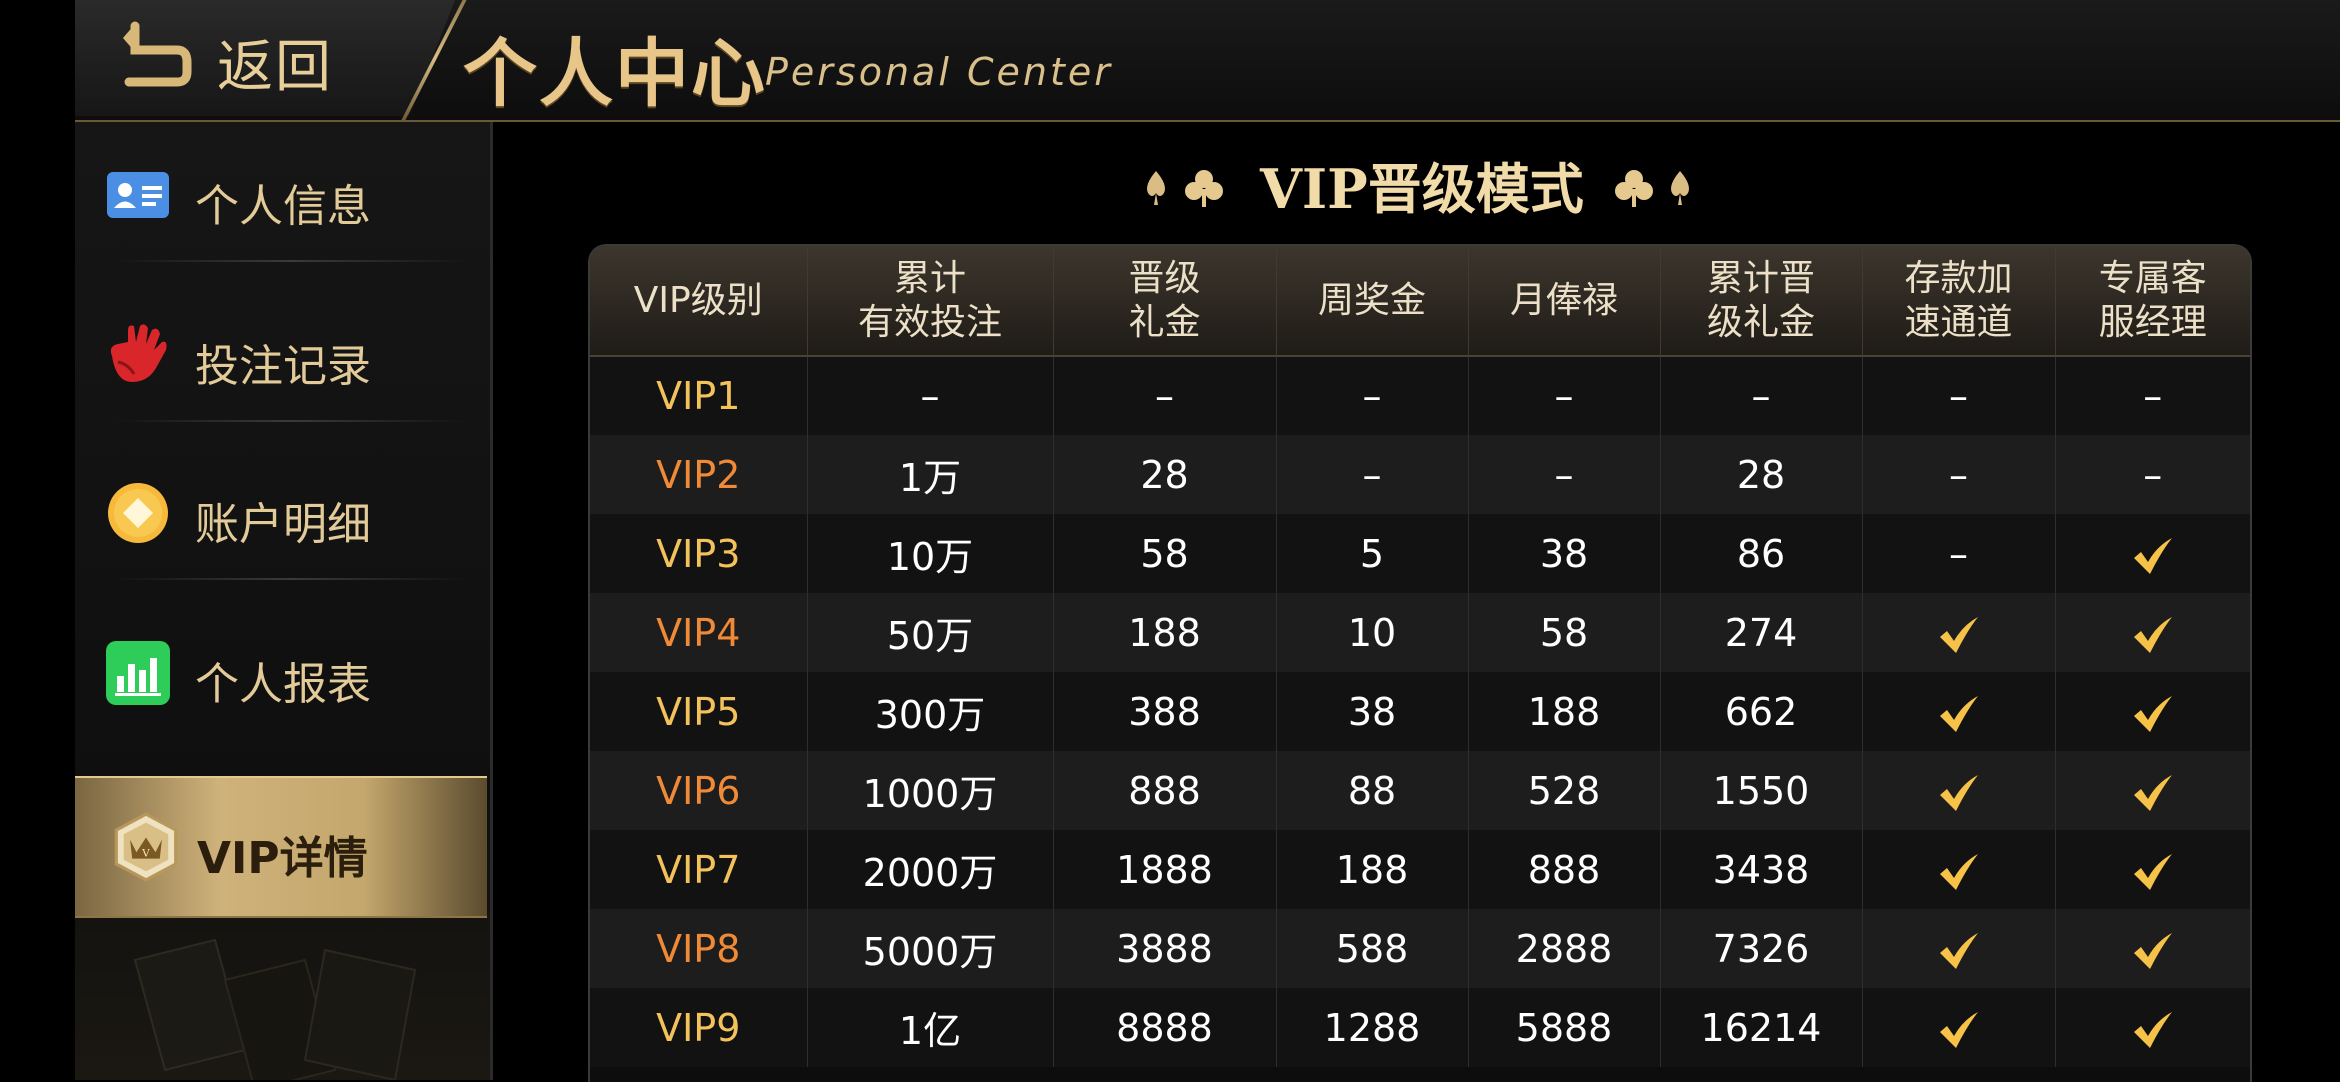 The height and width of the screenshot is (1082, 2340). Describe the element at coordinates (1564, 790) in the screenshot. I see `cell-monthly-salary: 528` at that location.